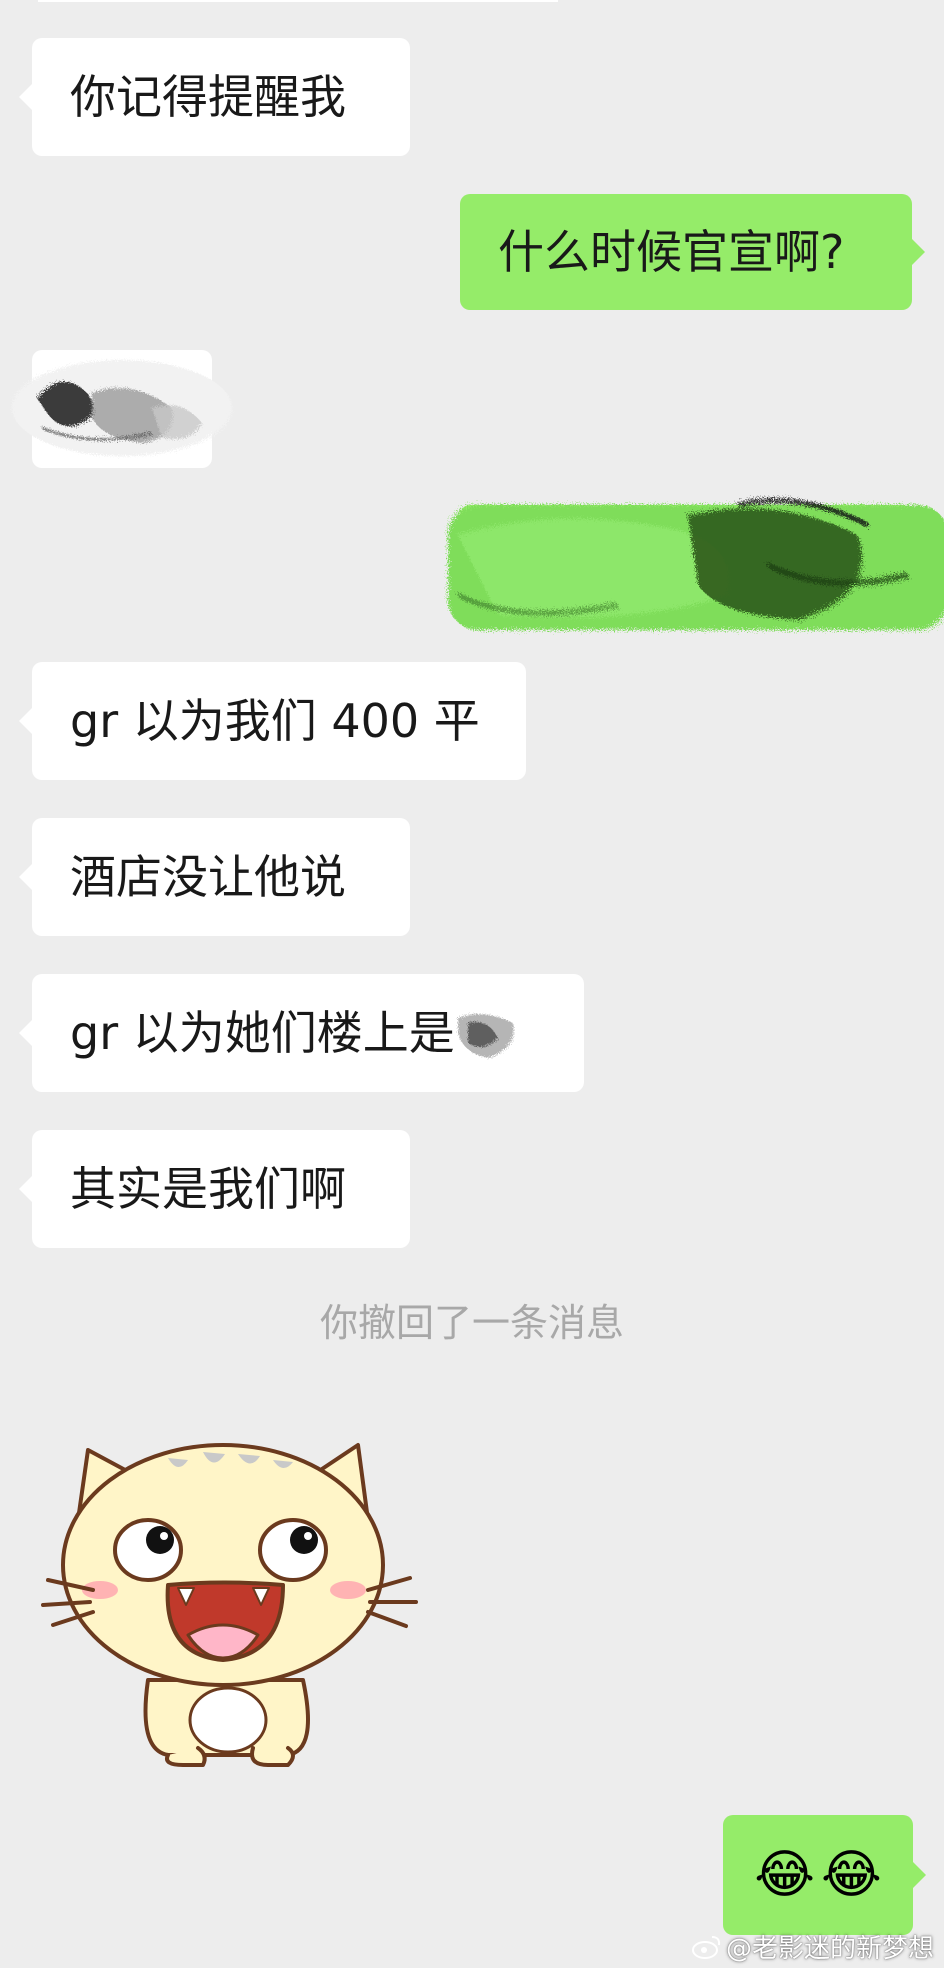 The width and height of the screenshot is (944, 1968). Describe the element at coordinates (228, 1600) in the screenshot. I see `laughing-cat-sticker` at that location.